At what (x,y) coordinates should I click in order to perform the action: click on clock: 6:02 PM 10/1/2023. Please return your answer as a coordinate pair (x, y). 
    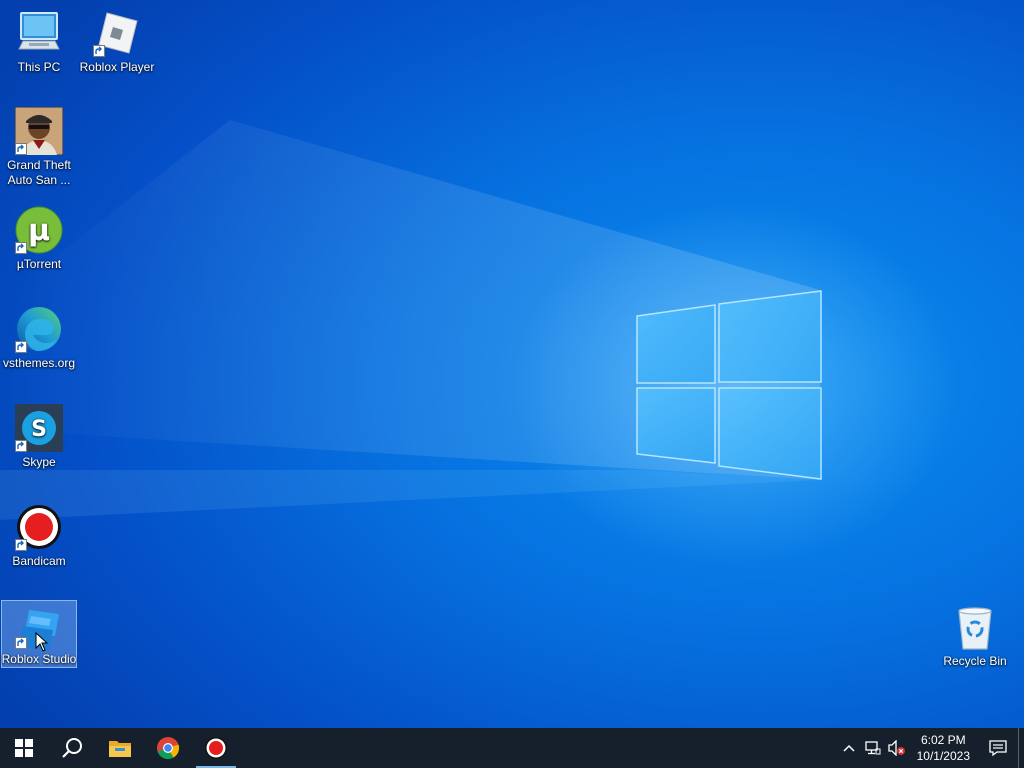
    Looking at the image, I should click on (943, 748).